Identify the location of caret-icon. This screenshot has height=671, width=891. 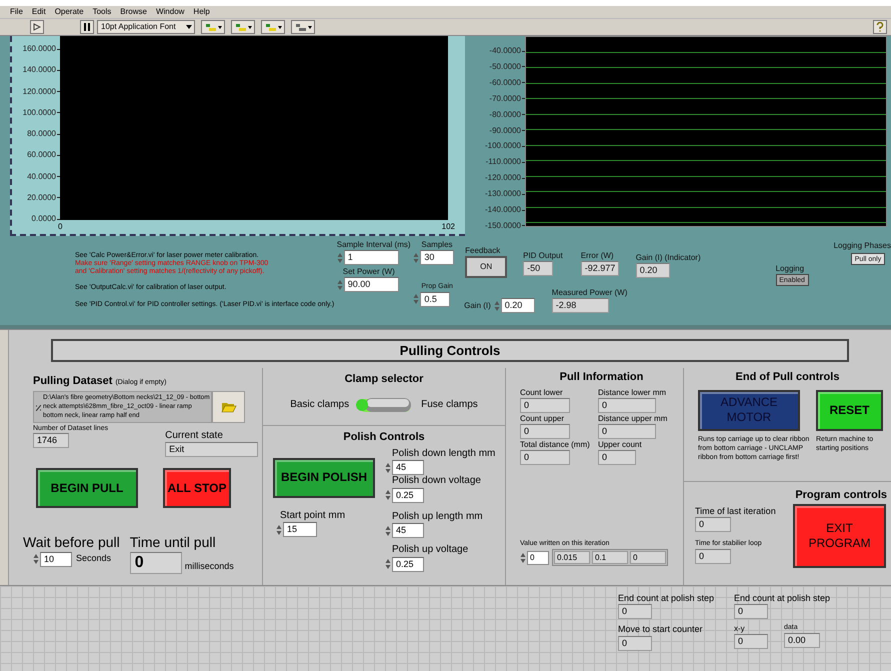
(280, 27).